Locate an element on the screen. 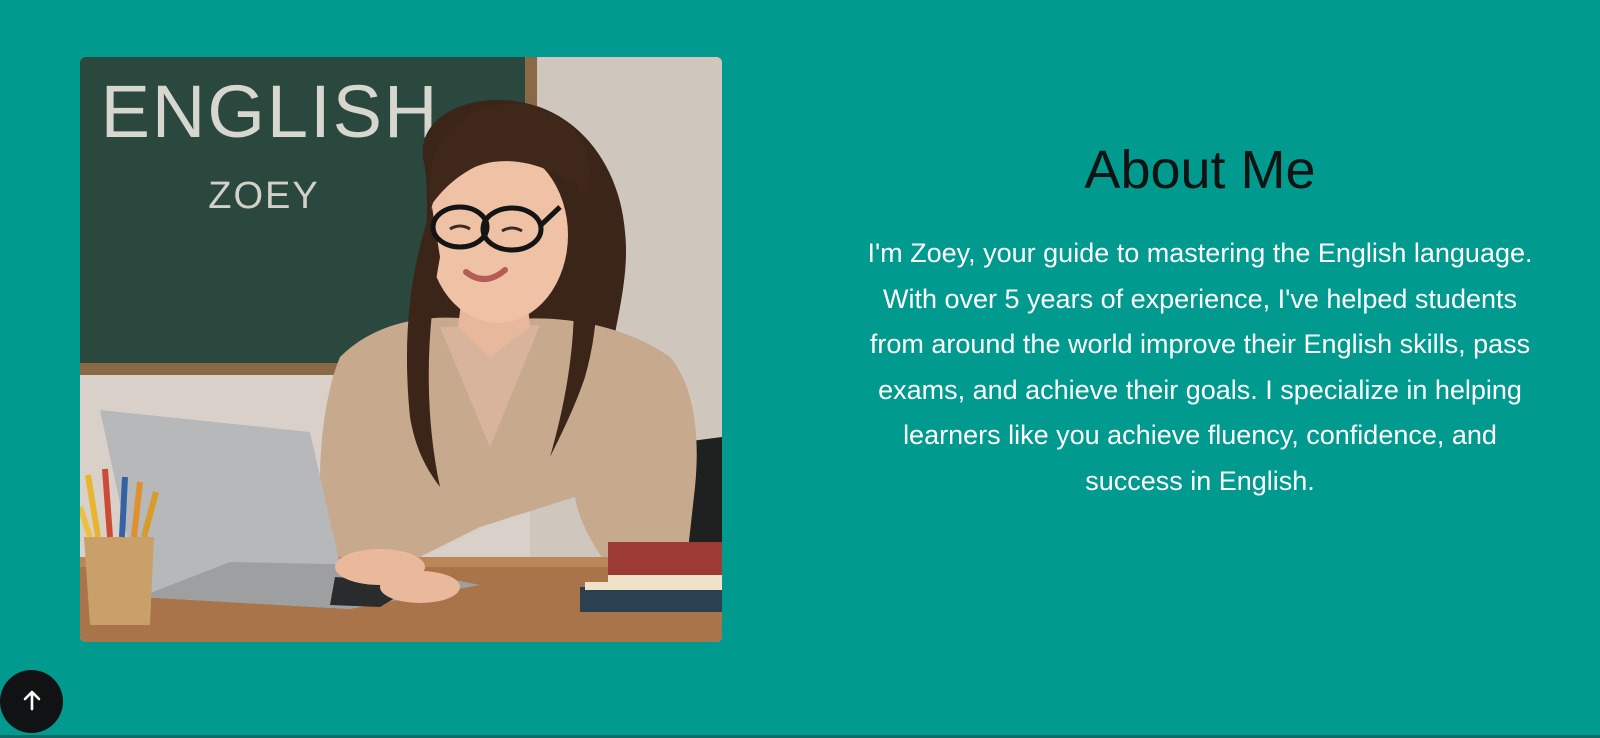 This screenshot has height=738, width=1600. about-title: About Me is located at coordinates (1200, 170).